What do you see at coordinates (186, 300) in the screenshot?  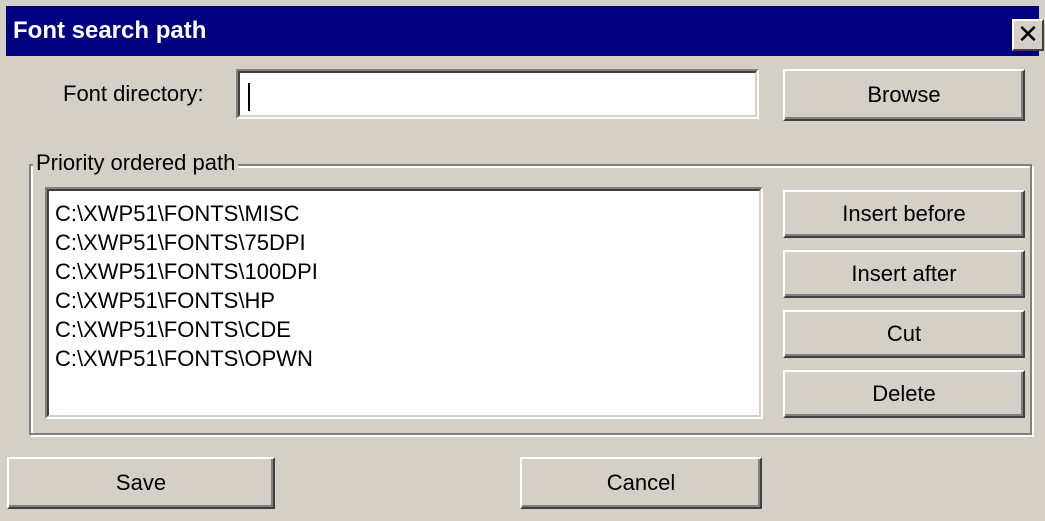 I see `path-list-item: C:\XWP51\FONTS\HP` at bounding box center [186, 300].